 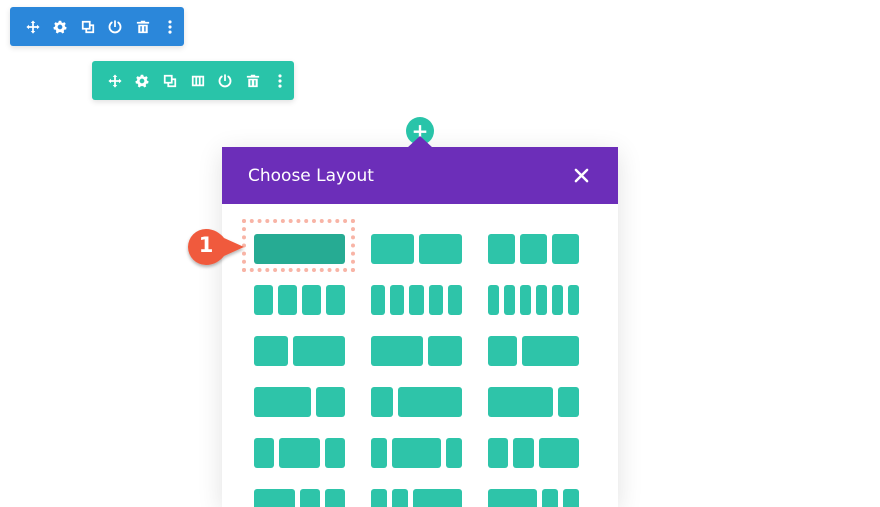 I want to click on close-icon, so click(x=581, y=176).